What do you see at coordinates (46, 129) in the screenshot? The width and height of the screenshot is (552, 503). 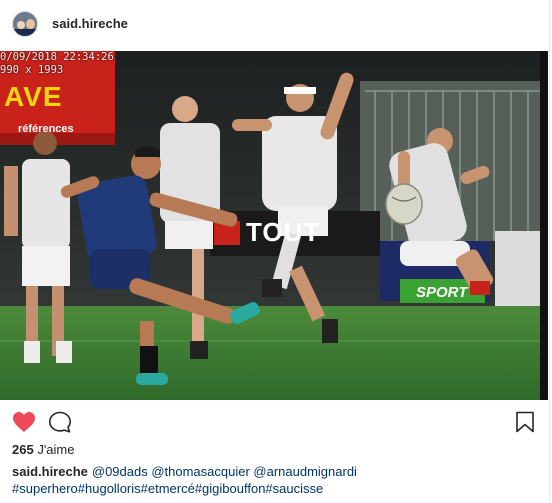 I see `banner-subtext: références` at bounding box center [46, 129].